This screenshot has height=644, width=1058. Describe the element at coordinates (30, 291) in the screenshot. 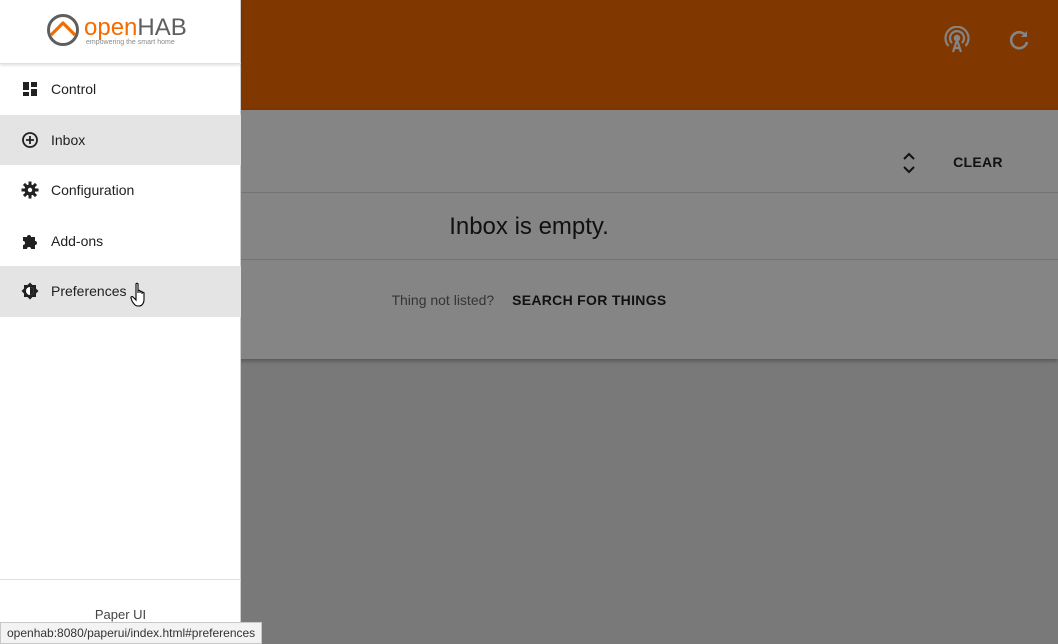

I see `brightness-icon` at that location.